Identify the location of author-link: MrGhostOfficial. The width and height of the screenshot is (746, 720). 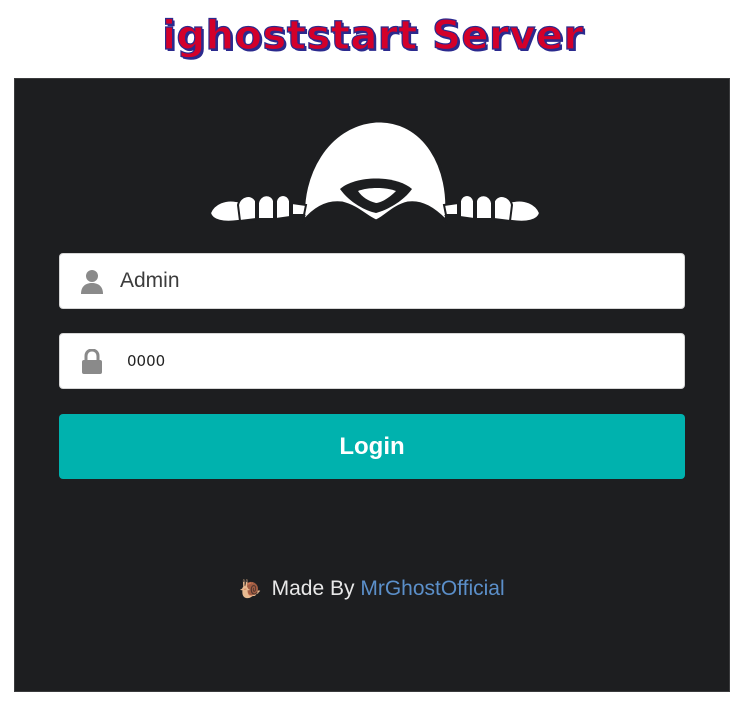
(432, 588).